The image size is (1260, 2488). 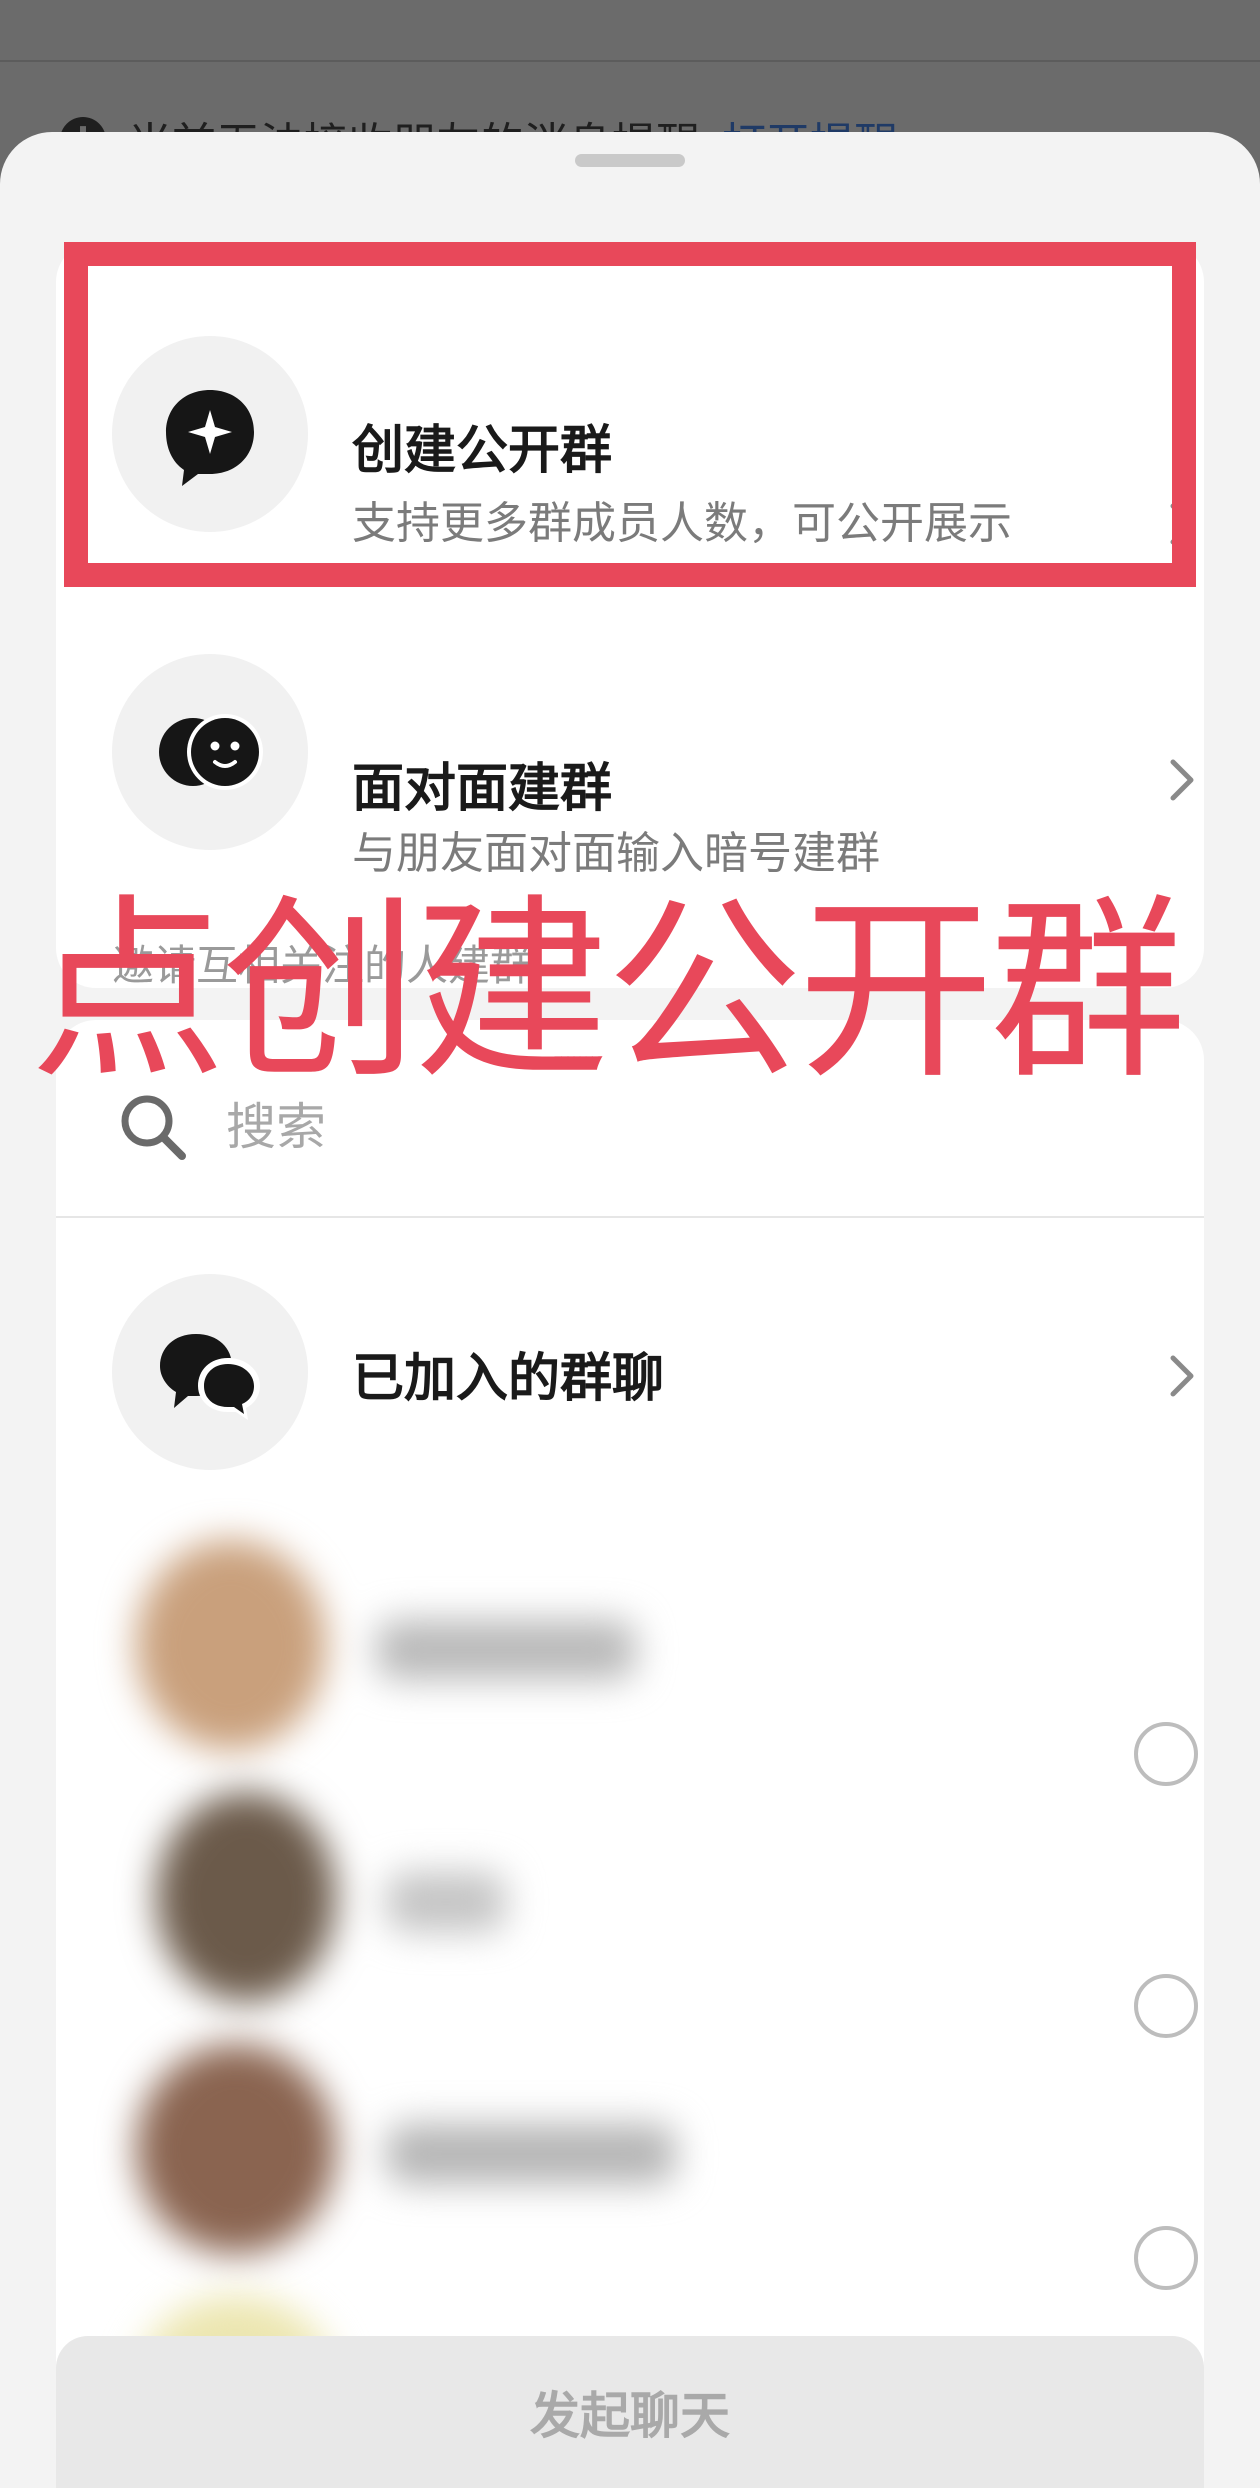 I want to click on joined-groups-label: 已加入的群聊, so click(x=508, y=1379).